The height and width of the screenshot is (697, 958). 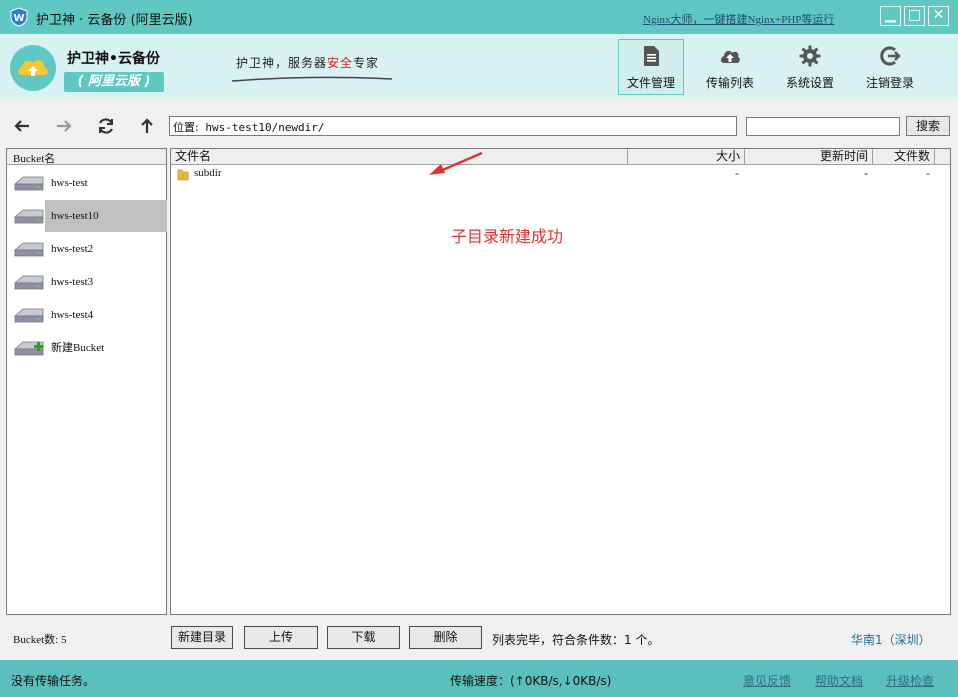 I want to click on slogan-text: 护卫神，服务器, so click(x=282, y=63).